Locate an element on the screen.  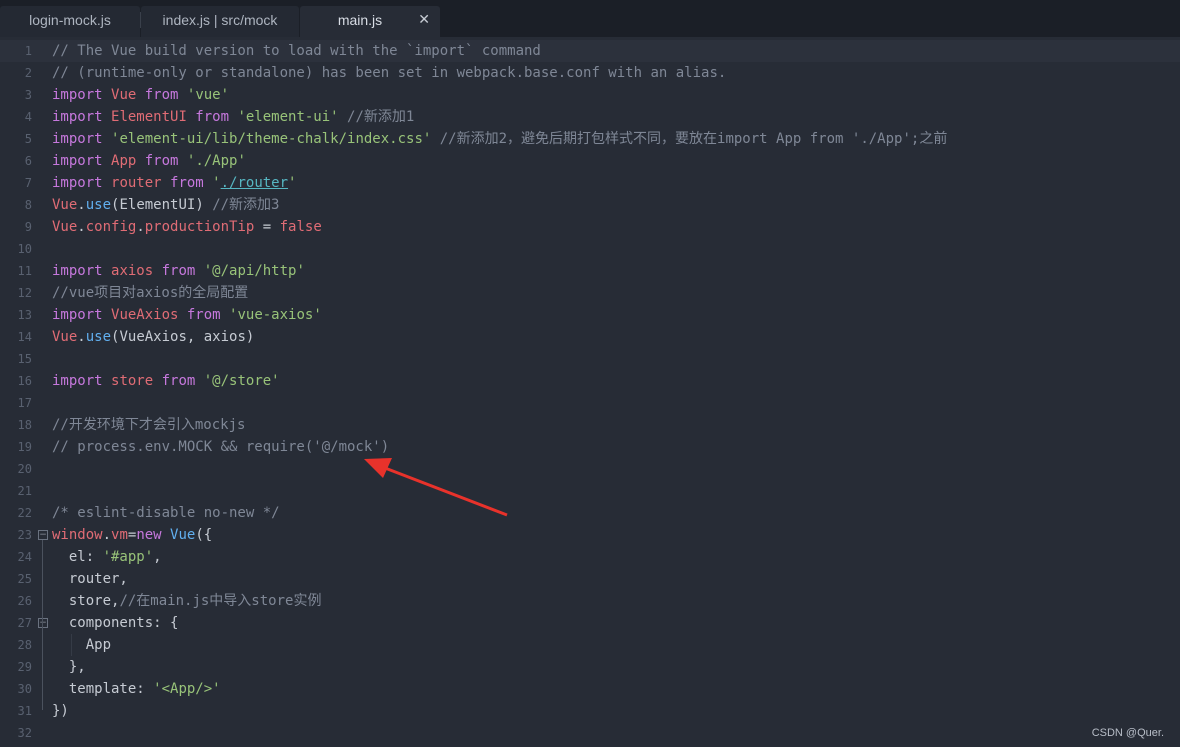
annotation-overlay is located at coordinates (436, 487).